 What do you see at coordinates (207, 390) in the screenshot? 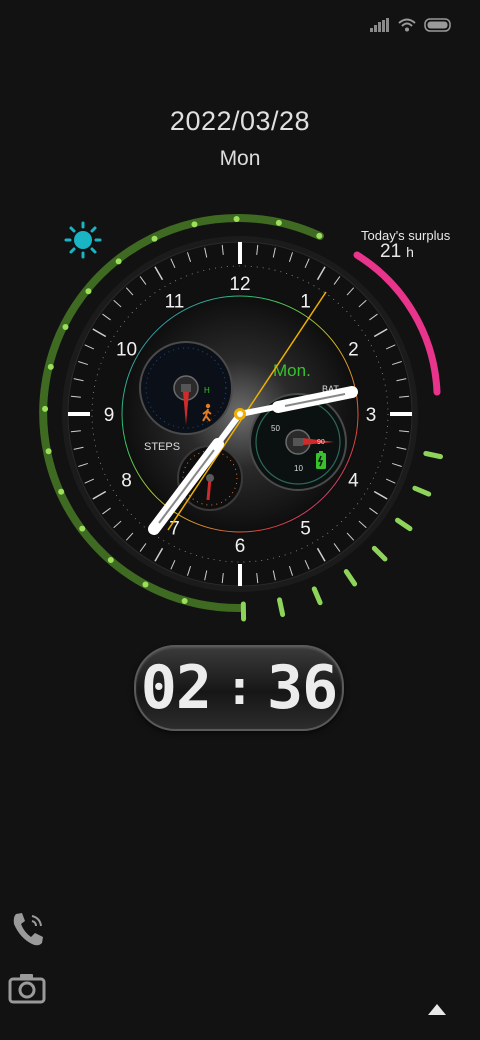
I see `steps-sub-letter: H` at bounding box center [207, 390].